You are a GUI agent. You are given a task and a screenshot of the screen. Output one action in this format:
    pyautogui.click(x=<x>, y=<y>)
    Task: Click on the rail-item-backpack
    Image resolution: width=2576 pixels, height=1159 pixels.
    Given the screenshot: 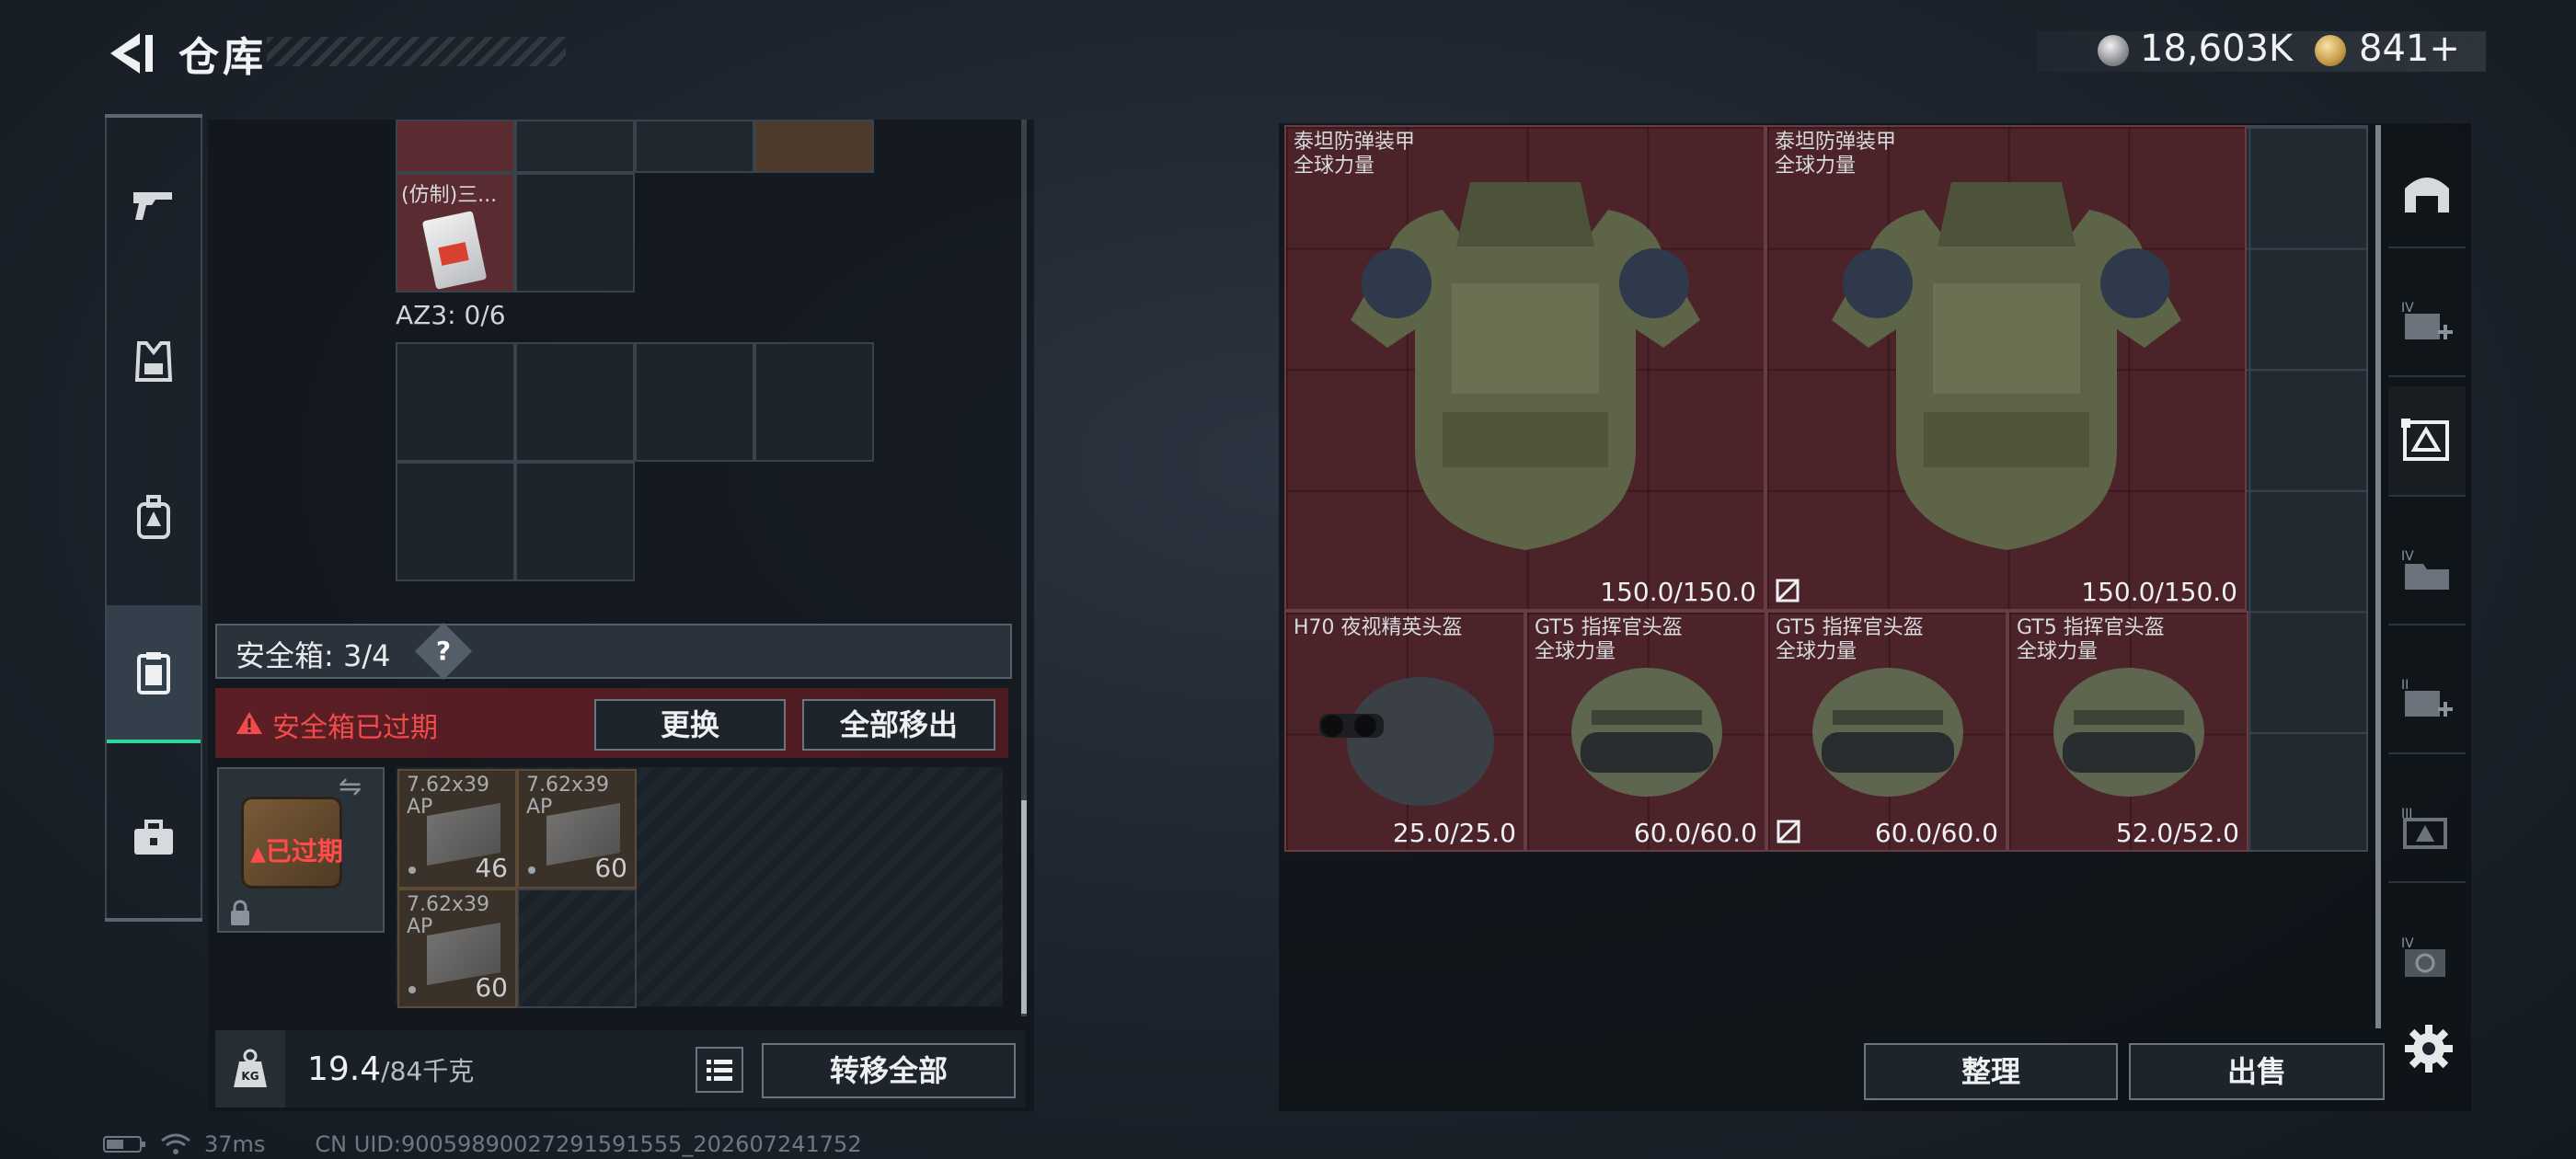 What is the action you would take?
    pyautogui.click(x=154, y=518)
    